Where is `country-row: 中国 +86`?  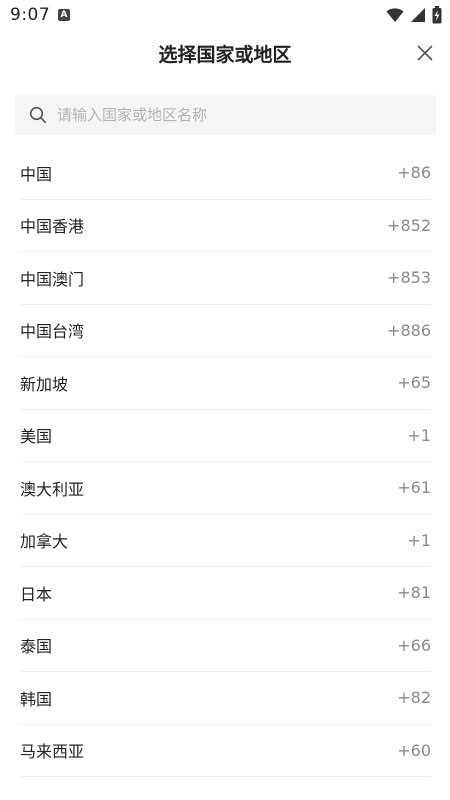 country-row: 中国 +86 is located at coordinates (225, 173).